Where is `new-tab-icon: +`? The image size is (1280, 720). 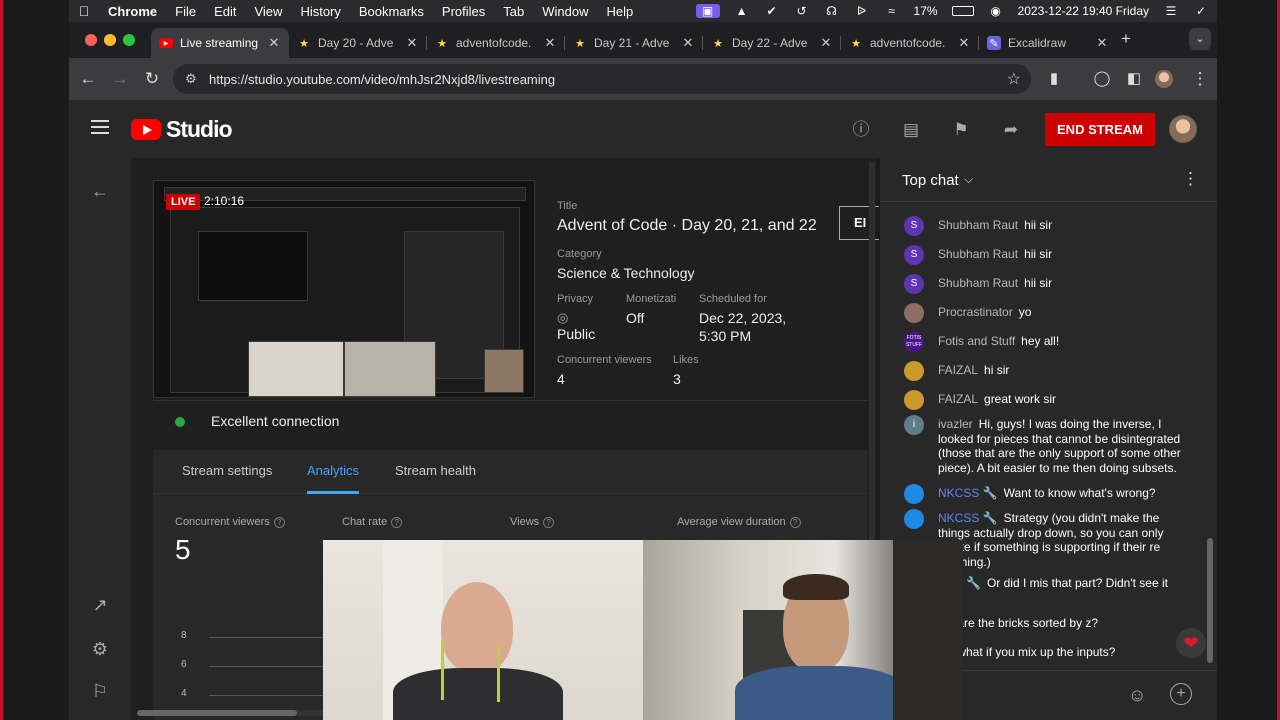 new-tab-icon: + is located at coordinates (1126, 39).